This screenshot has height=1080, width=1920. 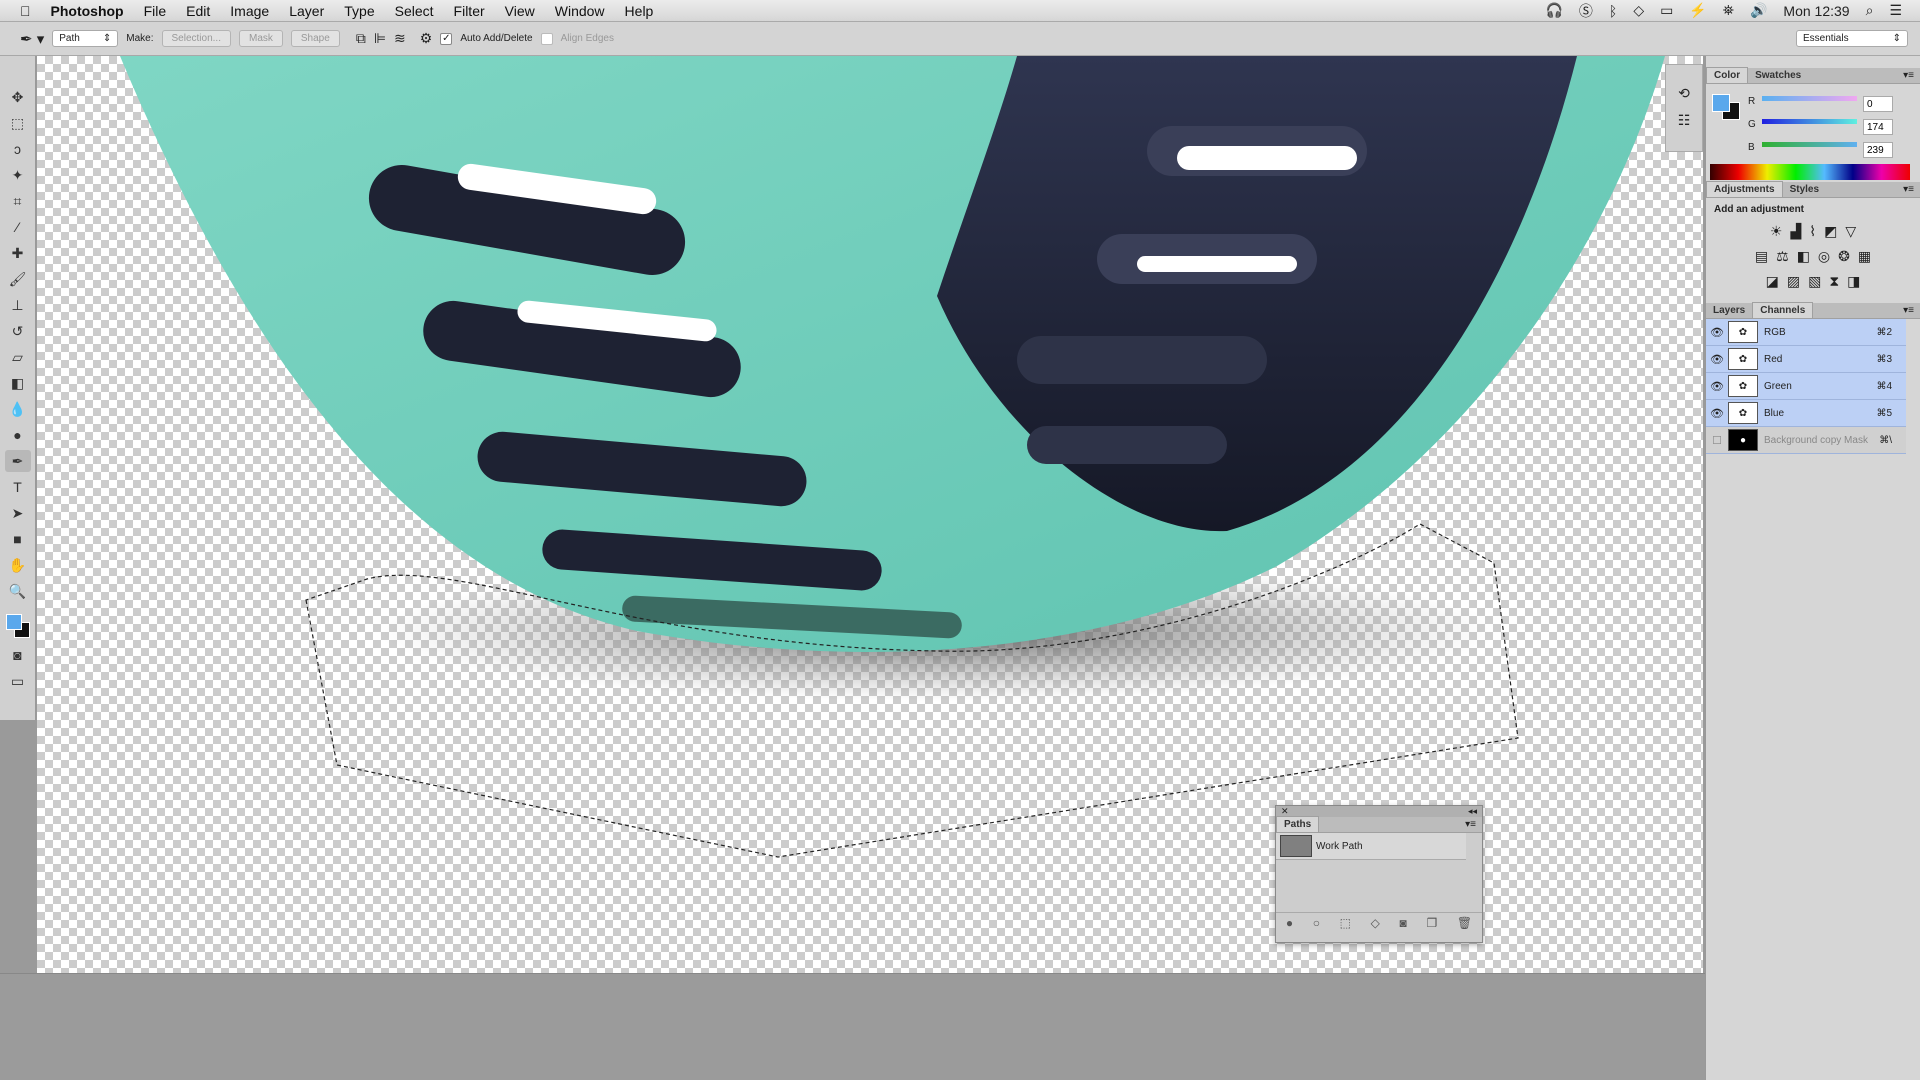 What do you see at coordinates (18, 487) in the screenshot?
I see `type-tool-icon: T` at bounding box center [18, 487].